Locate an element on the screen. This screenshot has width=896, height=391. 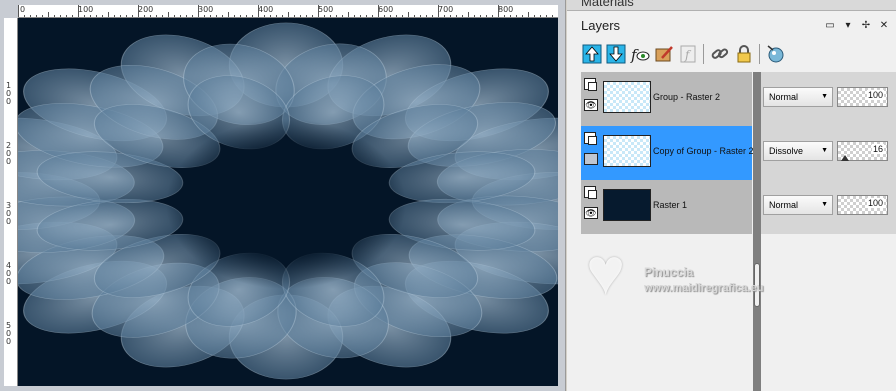
opacity-slider: 16 is located at coordinates (862, 151).